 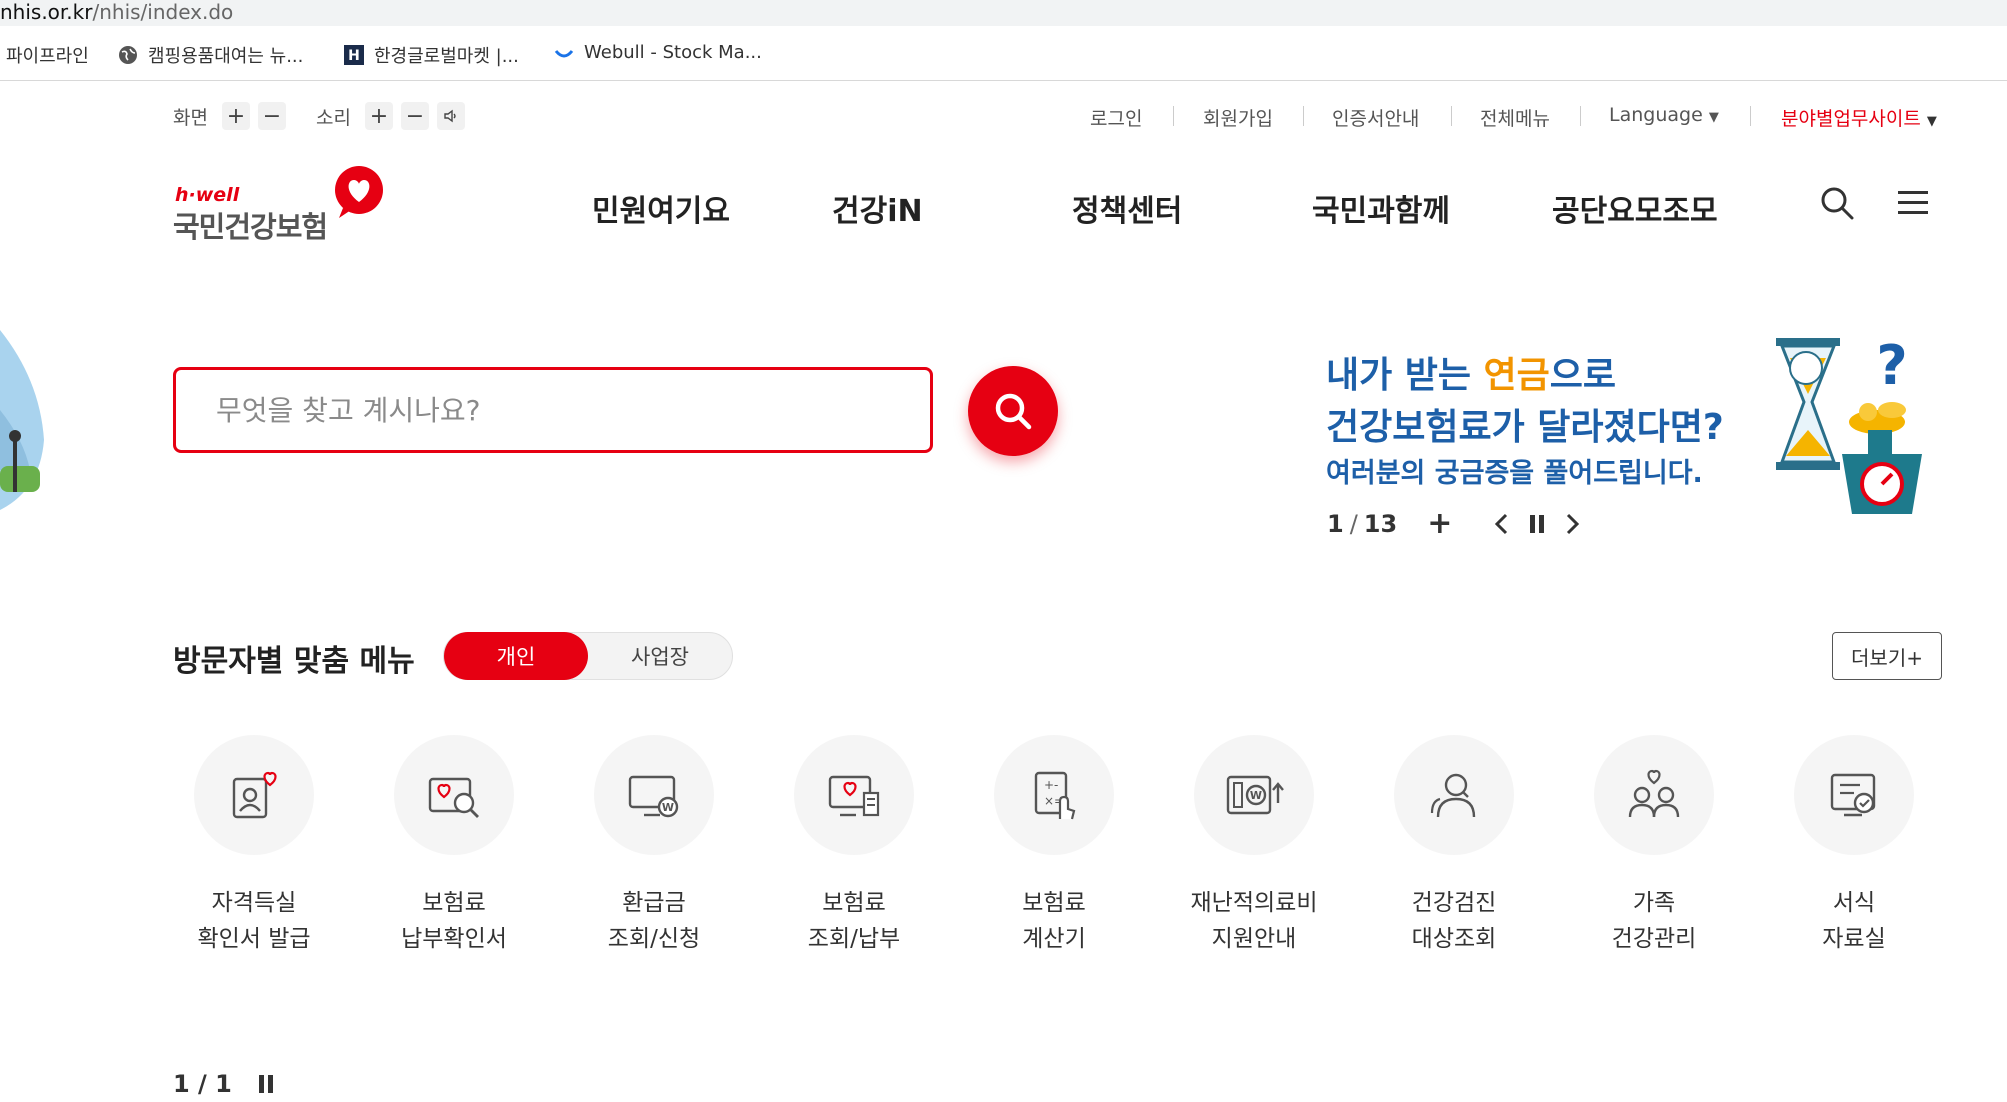 I want to click on quick-menu-label: 가족 건강관리, so click(x=1654, y=921).